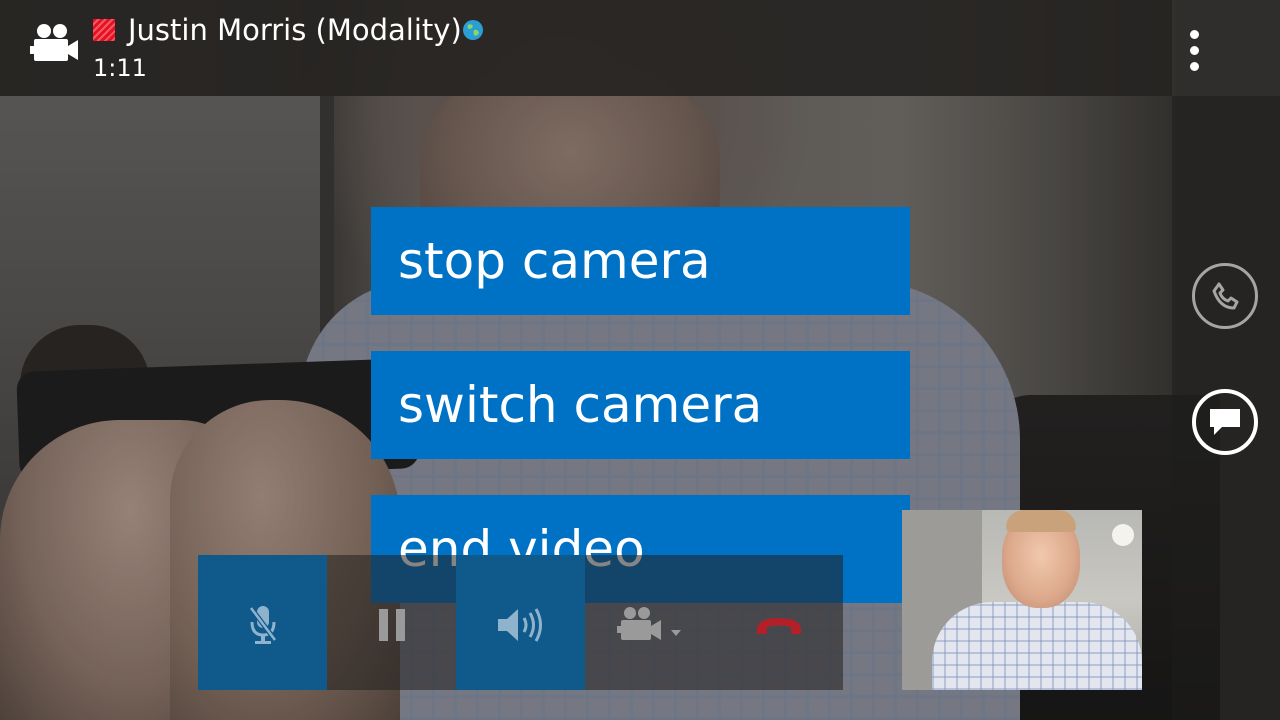 This screenshot has height=720, width=1280. Describe the element at coordinates (778, 626) in the screenshot. I see `hang-up-icon` at that location.